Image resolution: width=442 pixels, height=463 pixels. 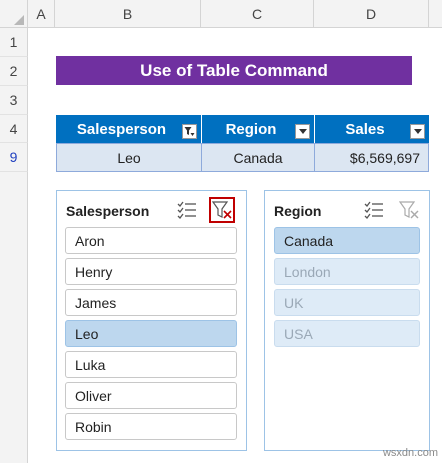 What do you see at coordinates (128, 14) in the screenshot?
I see `column-header-b: B` at bounding box center [128, 14].